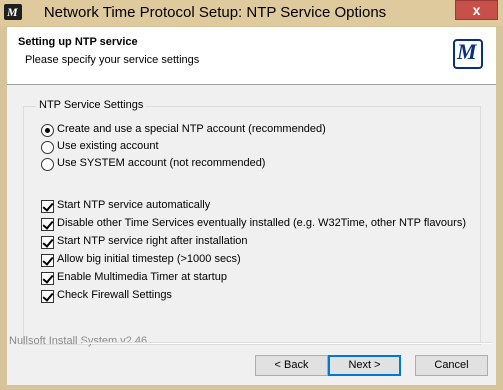  Describe the element at coordinates (108, 146) in the screenshot. I see `radio-label: Use existing account` at that location.